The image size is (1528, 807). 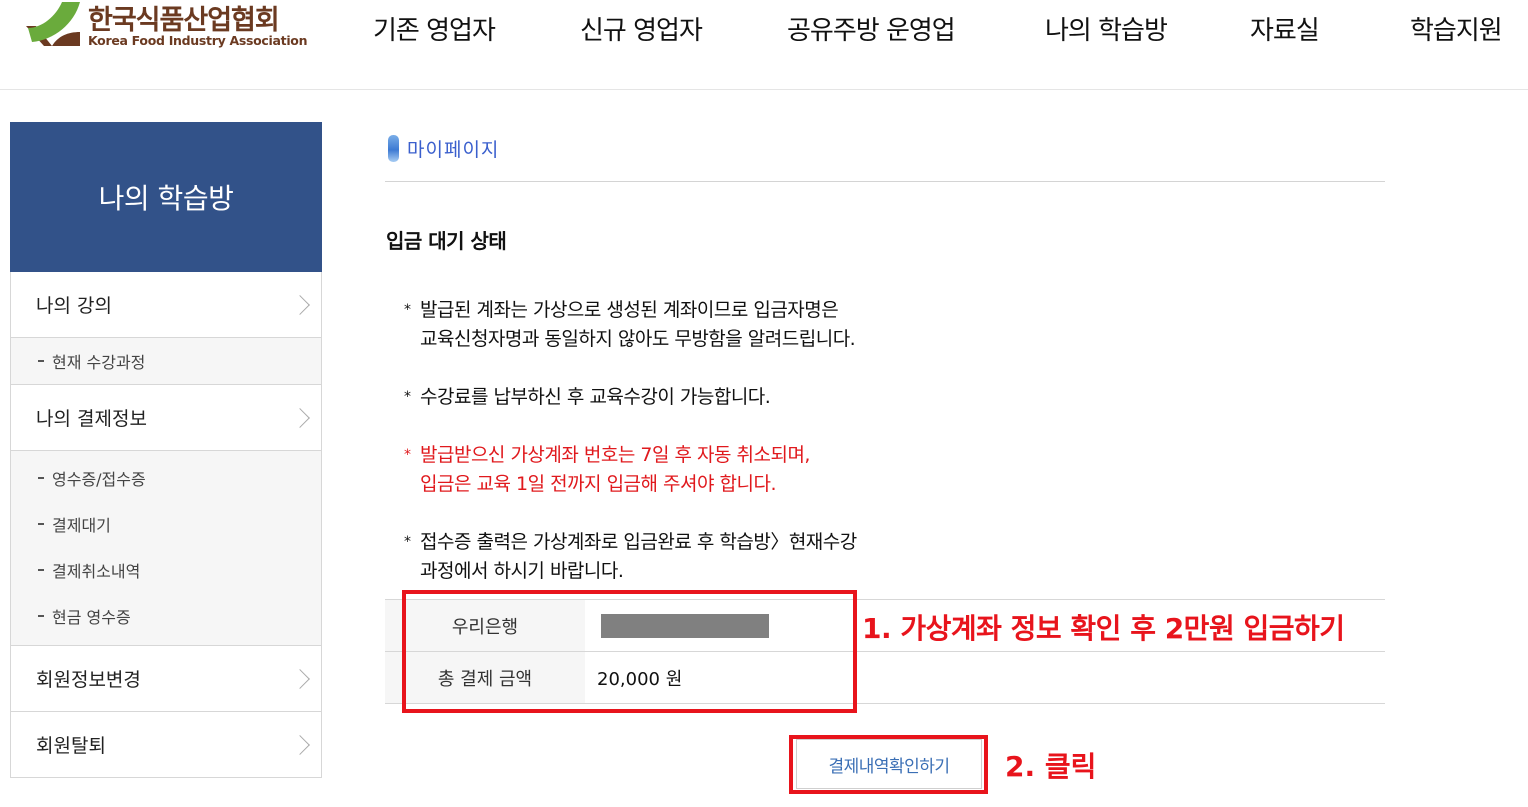 What do you see at coordinates (434, 28) in the screenshot?
I see `nav-existing-business: 기존 영업자` at bounding box center [434, 28].